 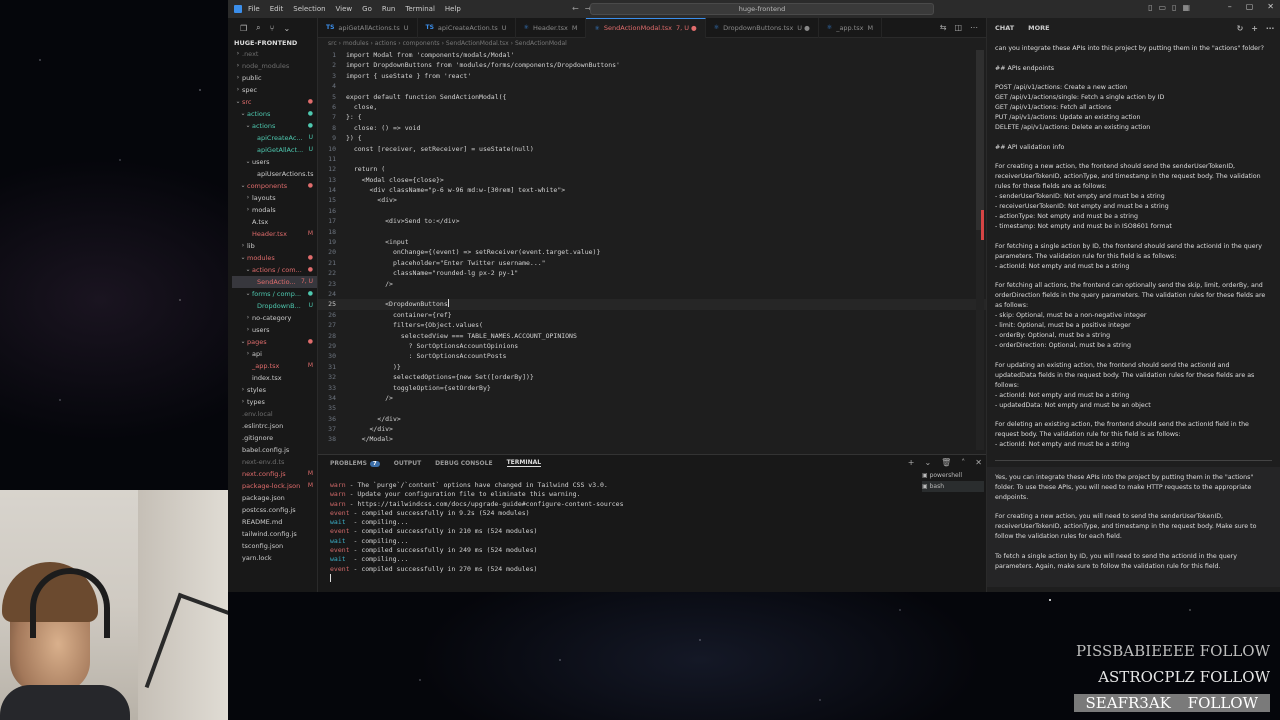 What do you see at coordinates (980, 140) in the screenshot?
I see `minimap-slider` at bounding box center [980, 140].